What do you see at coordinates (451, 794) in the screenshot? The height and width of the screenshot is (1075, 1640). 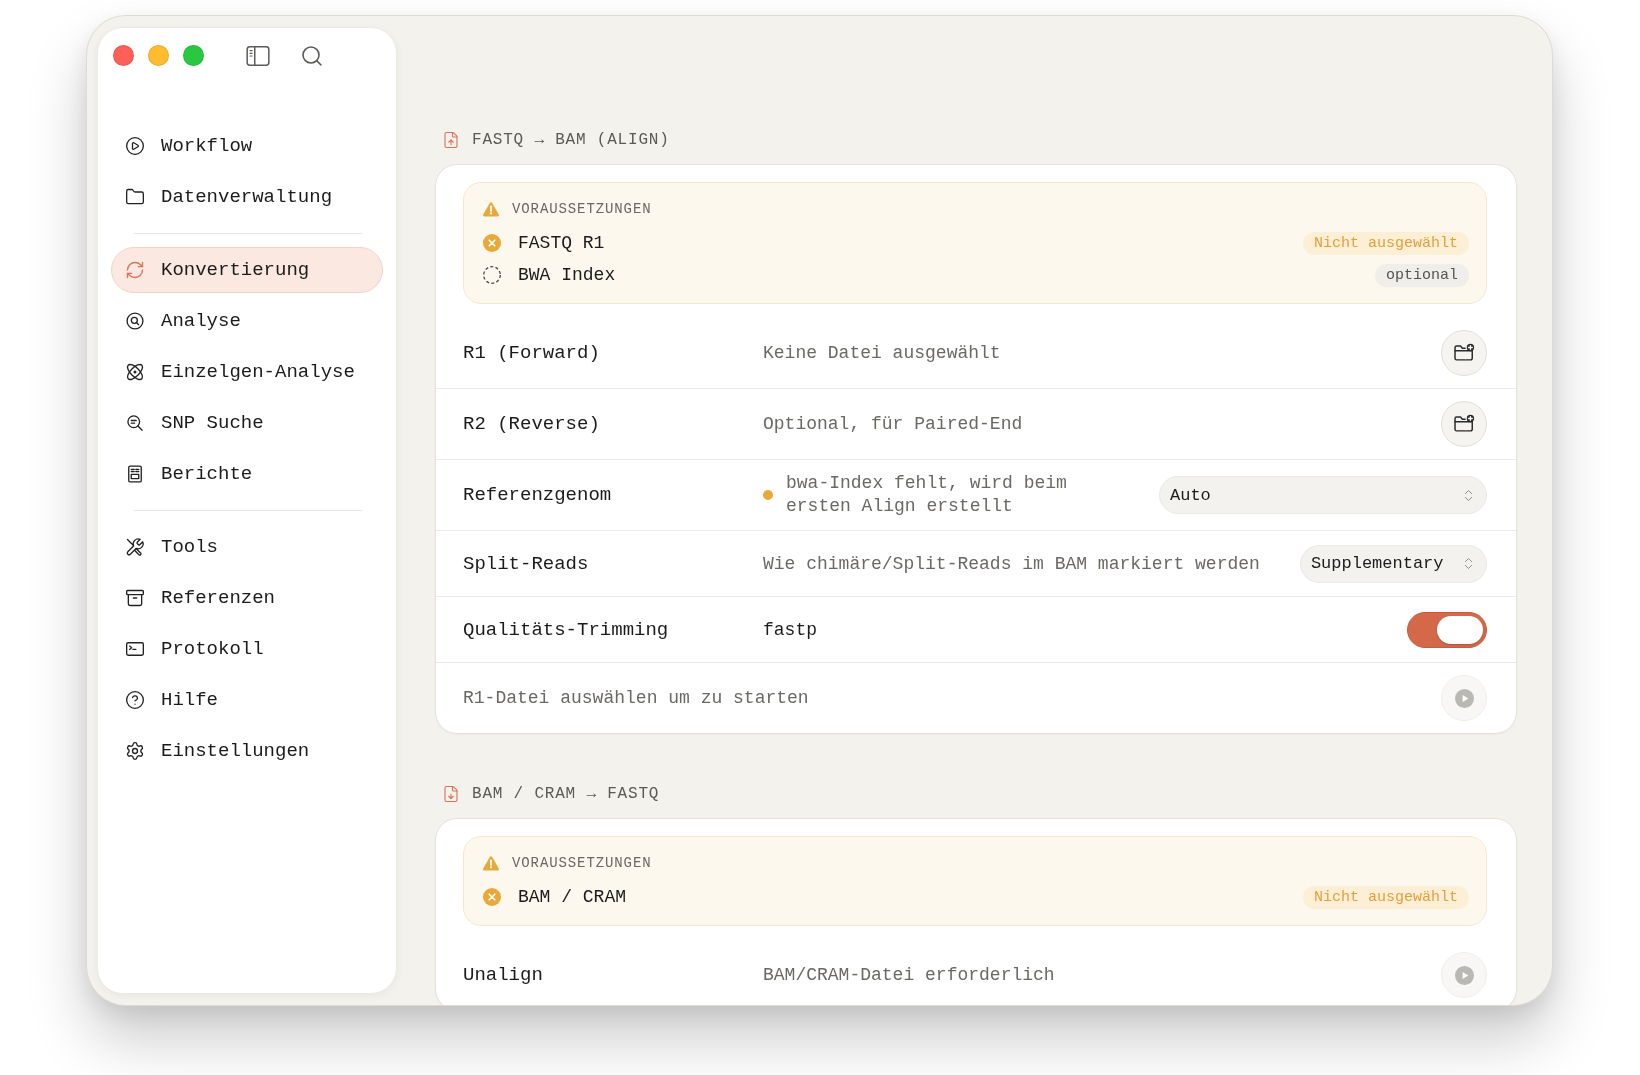 I see `file-arrow-down-icon` at bounding box center [451, 794].